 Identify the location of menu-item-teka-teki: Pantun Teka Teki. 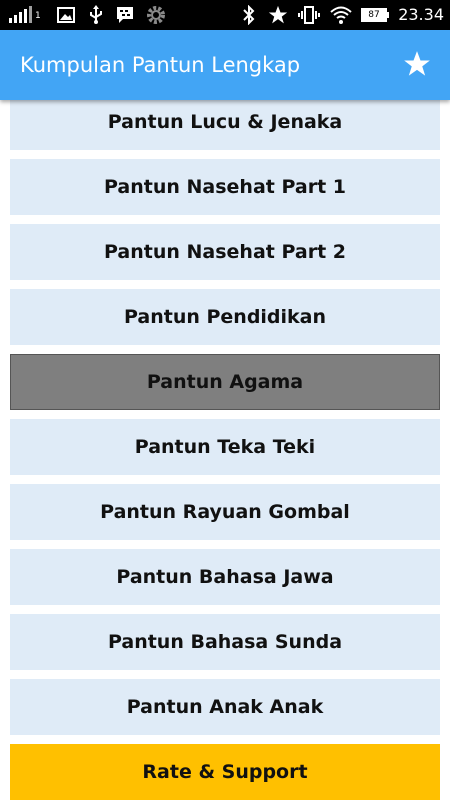
(225, 447).